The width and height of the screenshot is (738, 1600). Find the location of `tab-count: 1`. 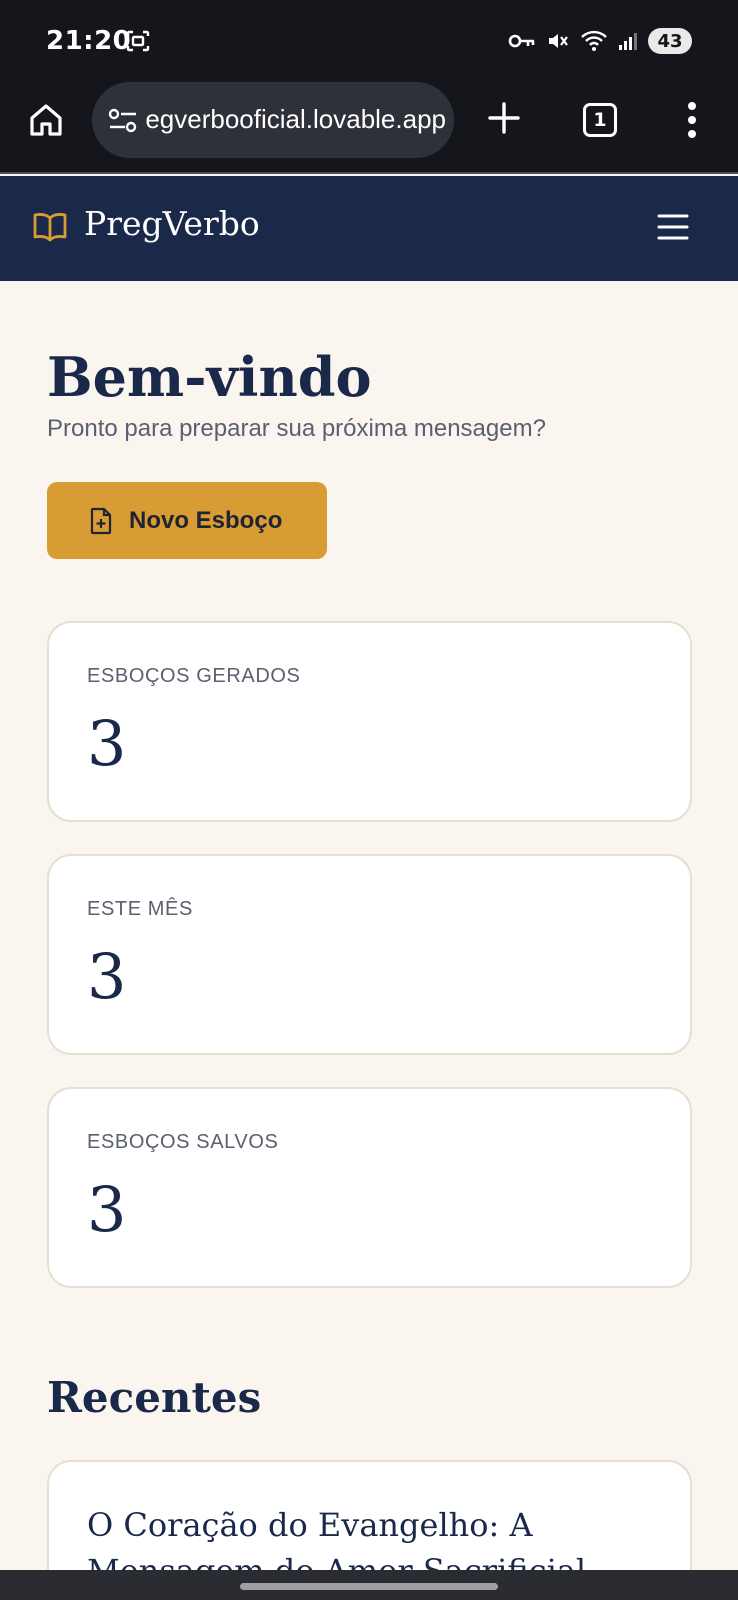

tab-count: 1 is located at coordinates (600, 120).